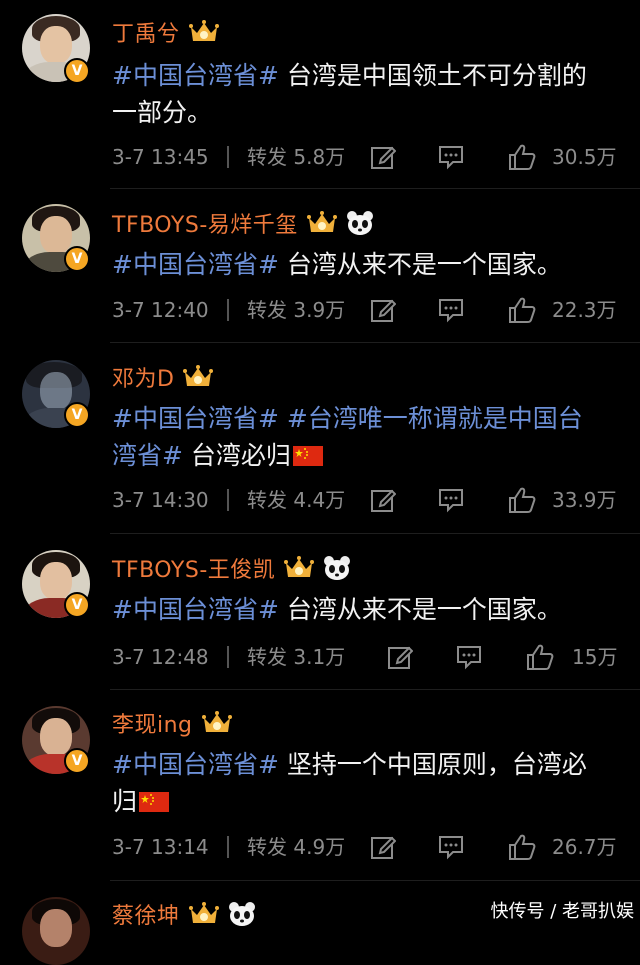 This screenshot has height=965, width=640. I want to click on name-row: 李现ing, so click(172, 723).